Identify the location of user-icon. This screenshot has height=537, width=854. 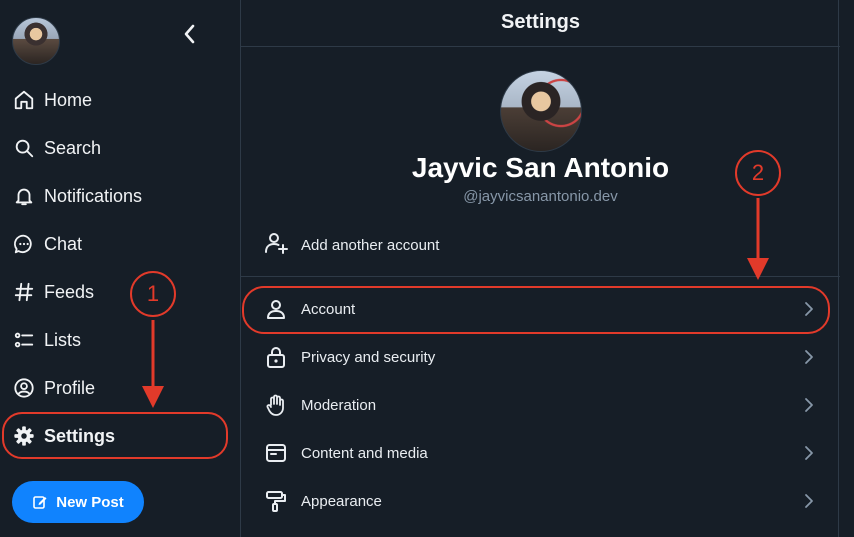
(276, 309).